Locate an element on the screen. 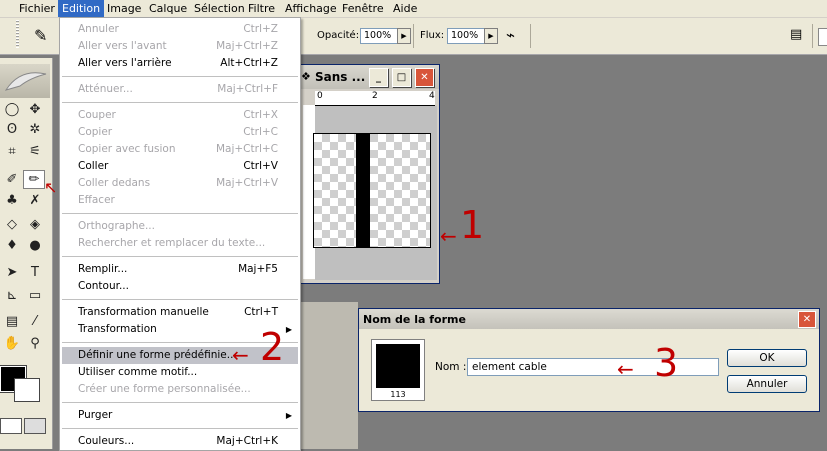 This screenshot has height=451, width=827. paint-bucket-icon: ◈ is located at coordinates (35, 224).